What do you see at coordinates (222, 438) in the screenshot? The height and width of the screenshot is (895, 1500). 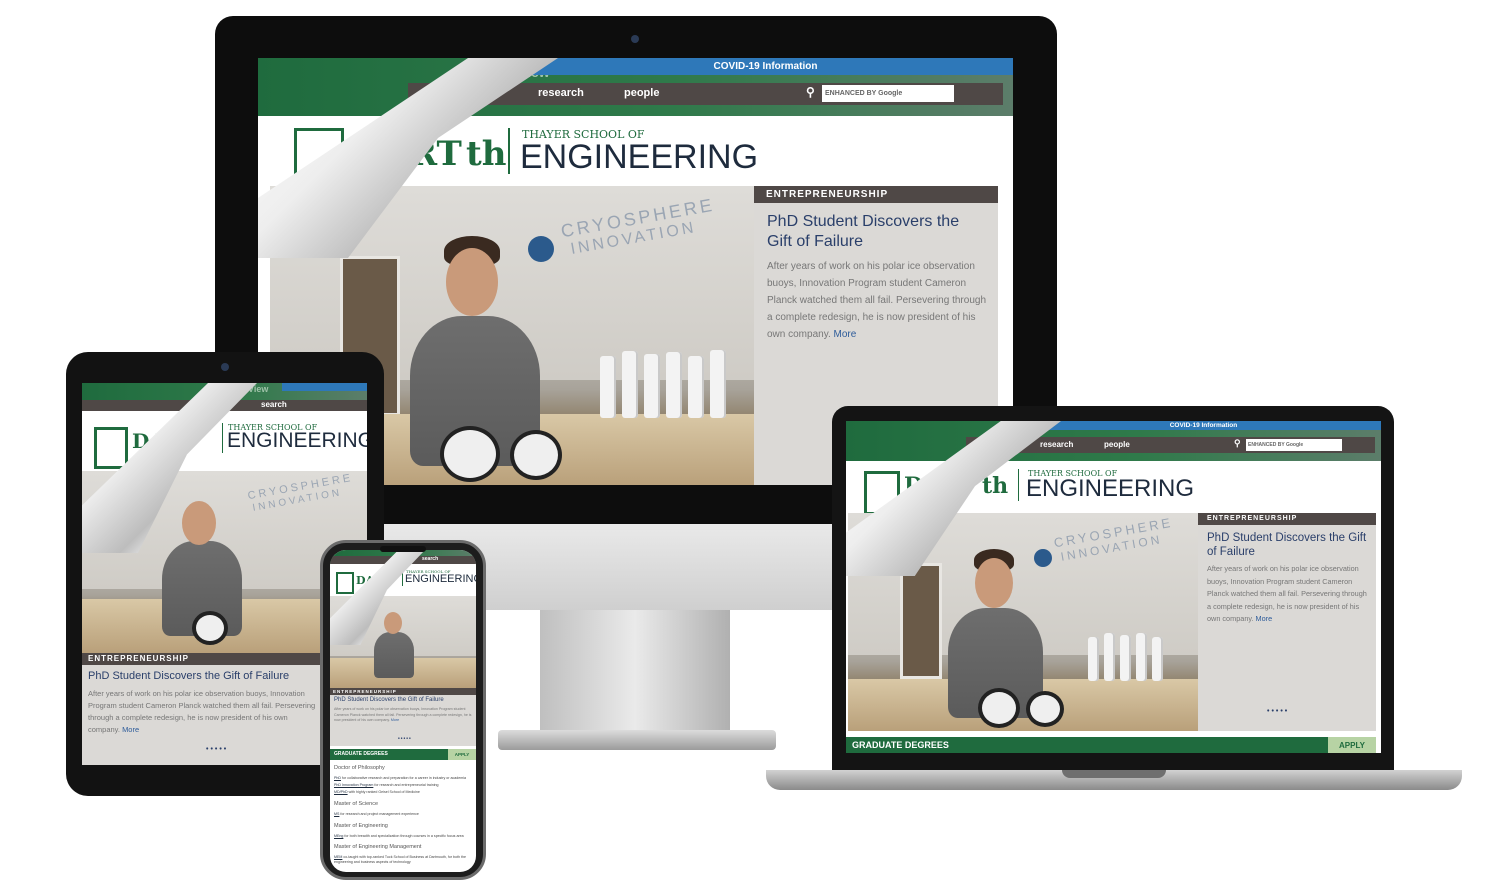 I see `tablet-logo-divider` at bounding box center [222, 438].